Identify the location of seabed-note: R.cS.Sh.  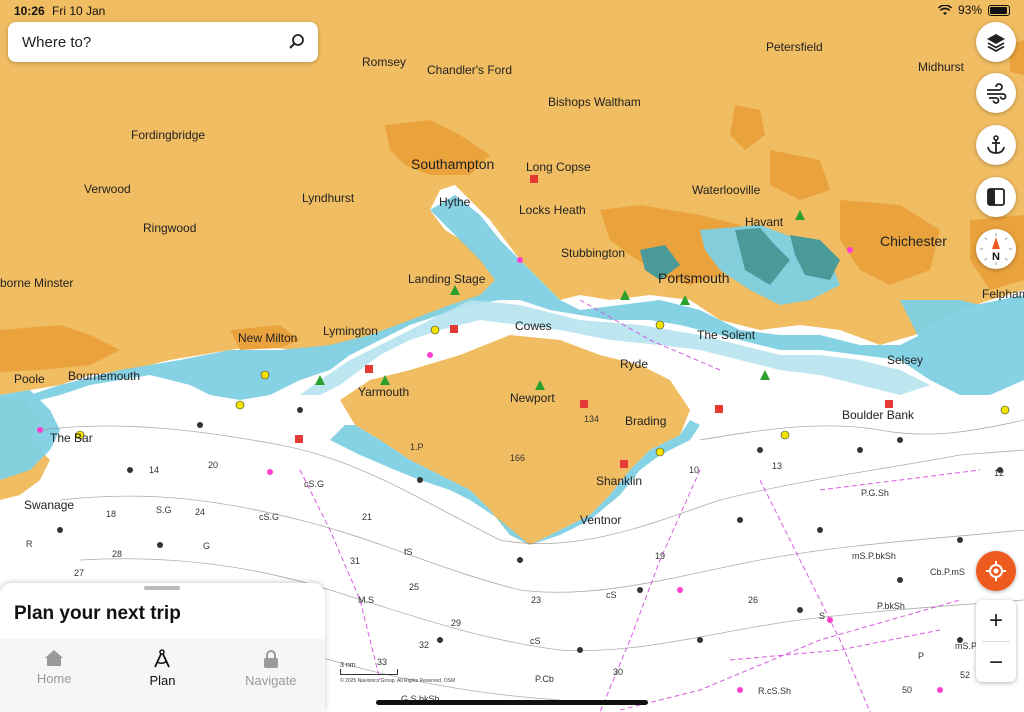
(775, 691).